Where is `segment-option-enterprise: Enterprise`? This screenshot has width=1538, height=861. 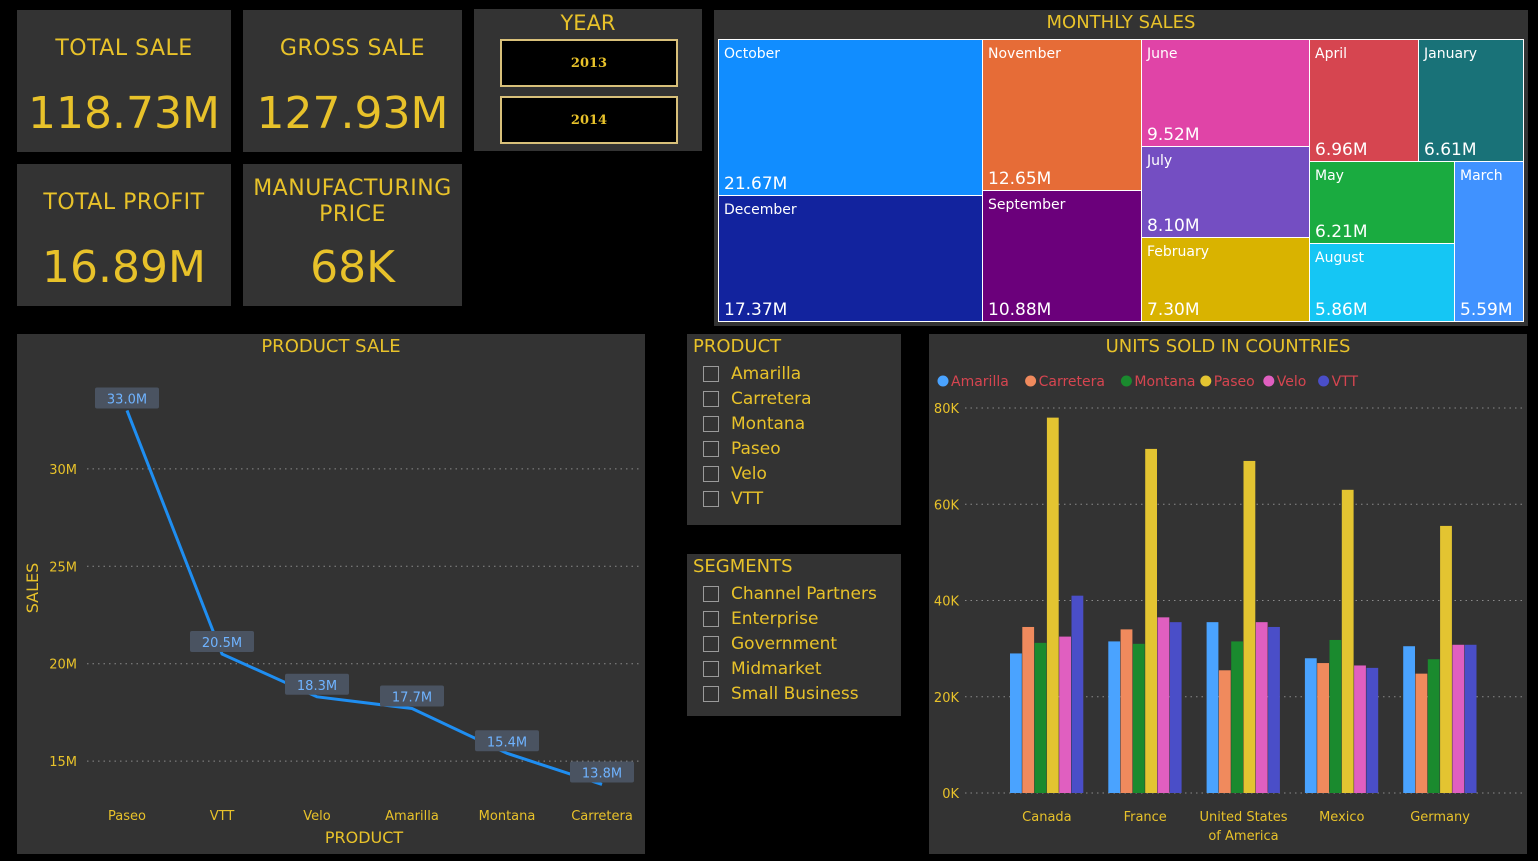
segment-option-enterprise: Enterprise is located at coordinates (760, 619).